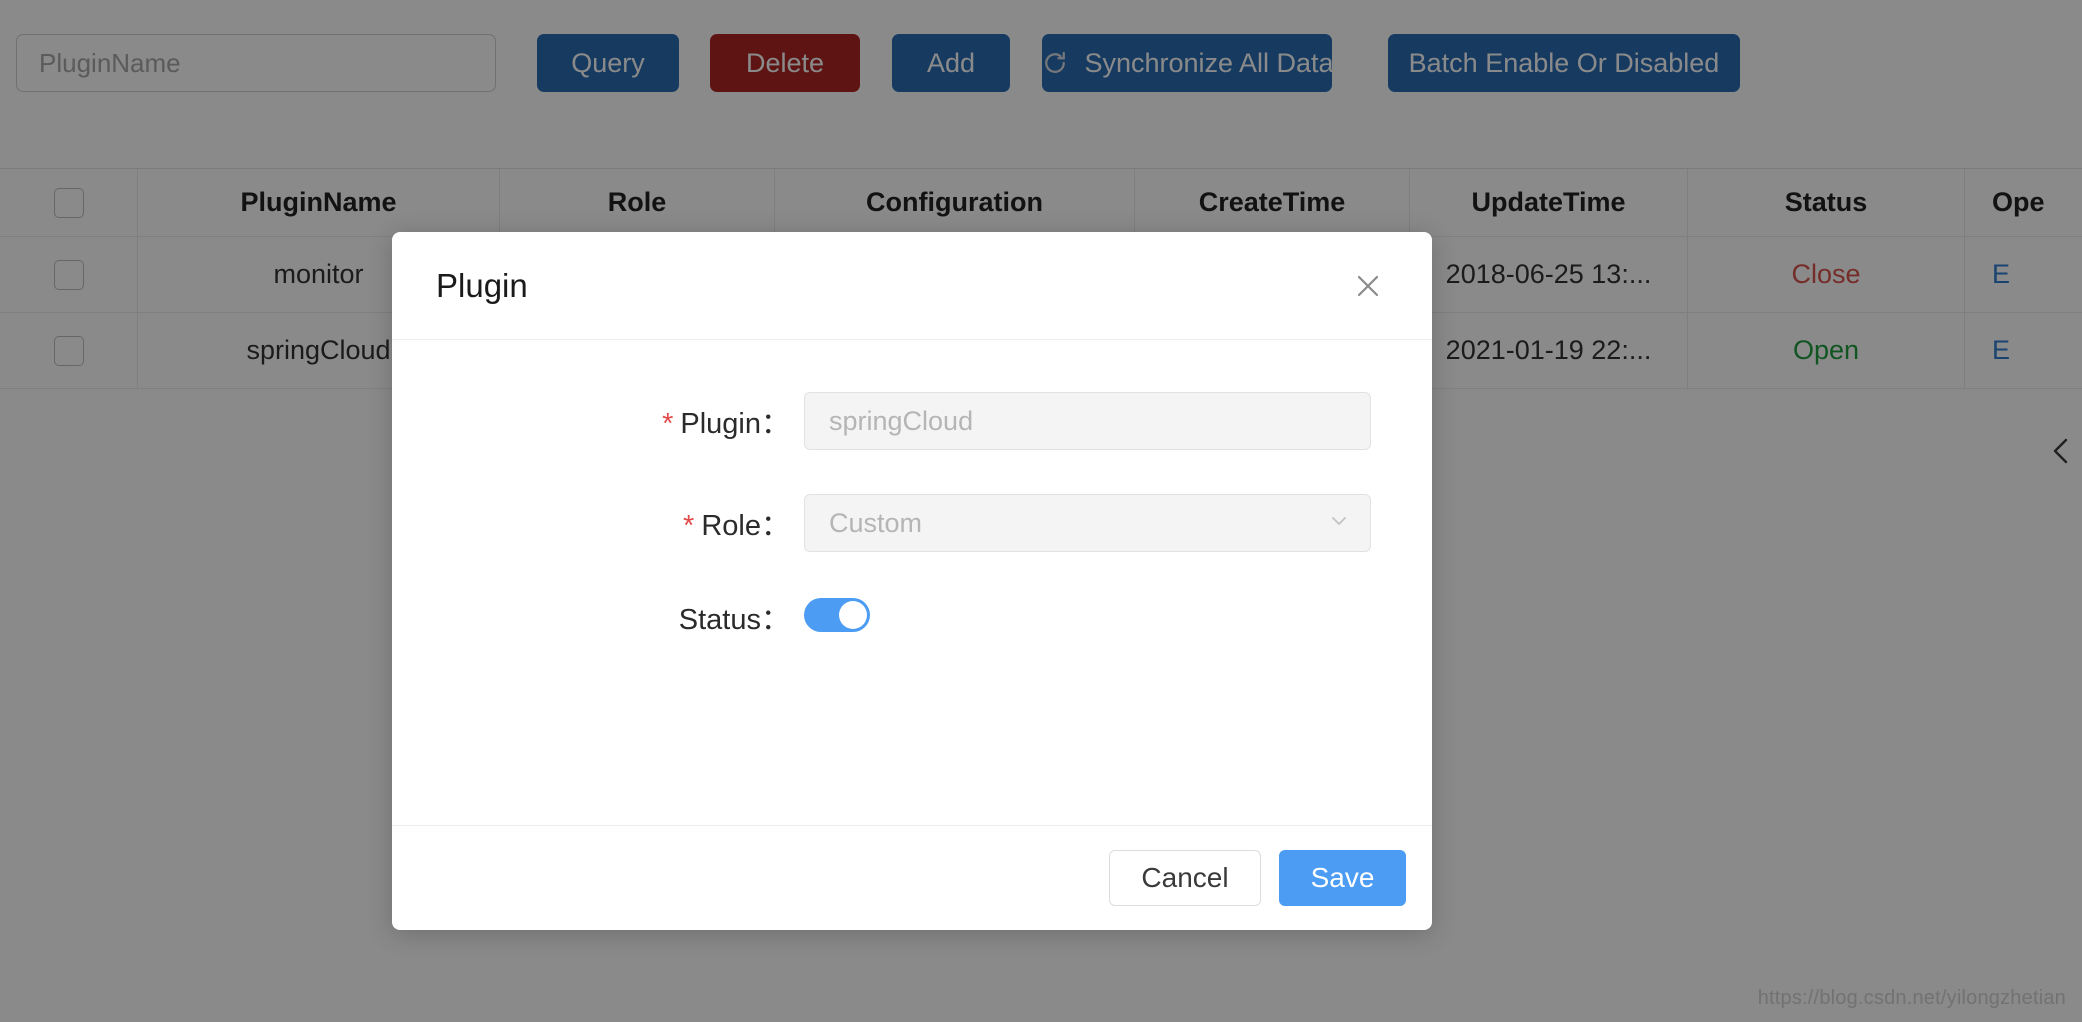 Image resolution: width=2082 pixels, height=1022 pixels. Describe the element at coordinates (720, 424) in the screenshot. I see `plugin-label-text: Plugin` at that location.